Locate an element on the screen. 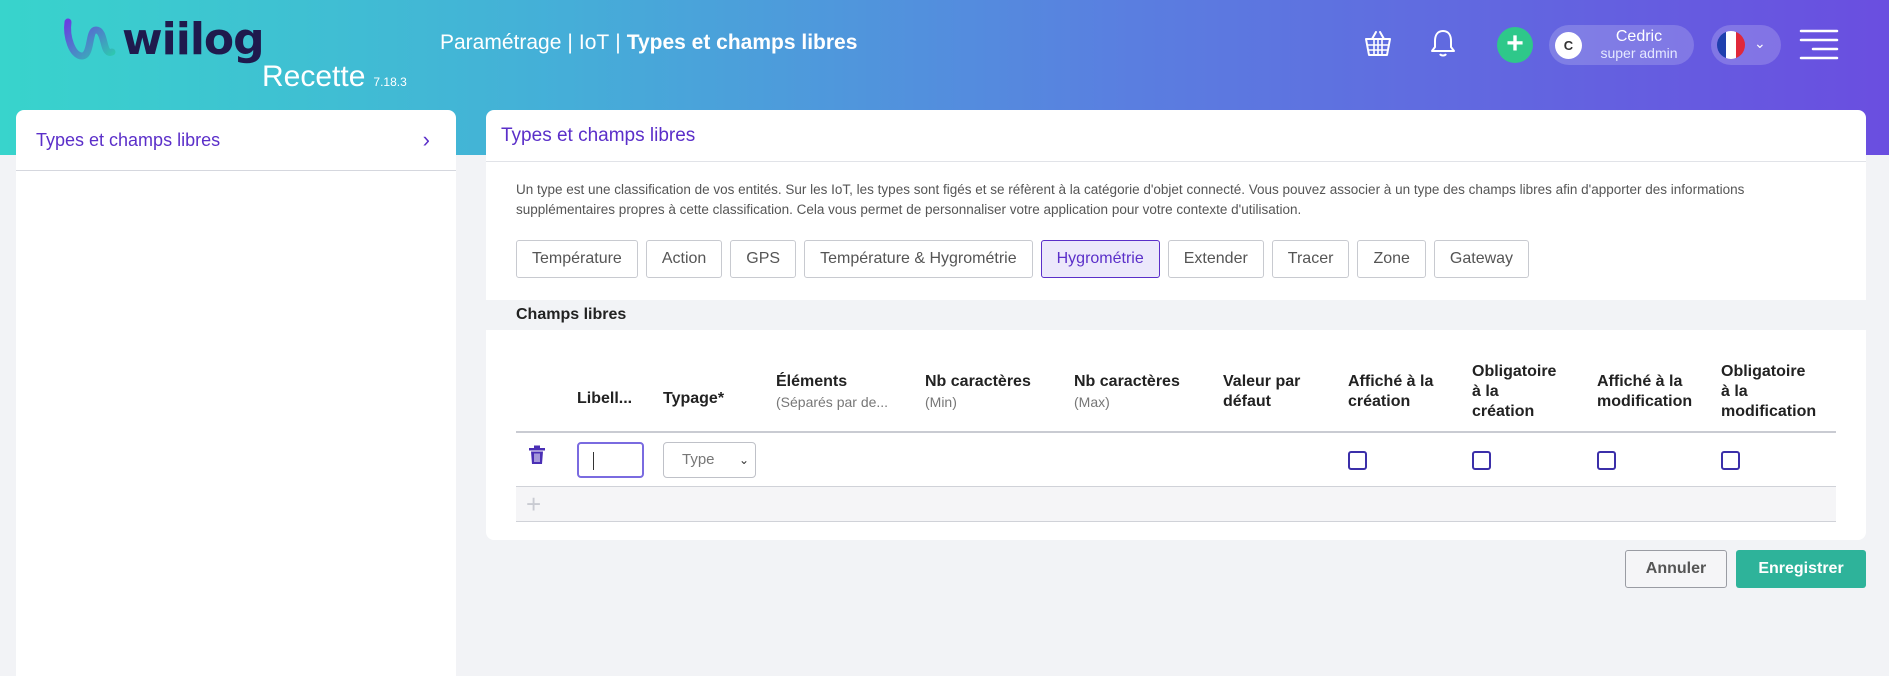 This screenshot has width=1889, height=676. sidebar-item-label: Types et champs libres is located at coordinates (128, 139).